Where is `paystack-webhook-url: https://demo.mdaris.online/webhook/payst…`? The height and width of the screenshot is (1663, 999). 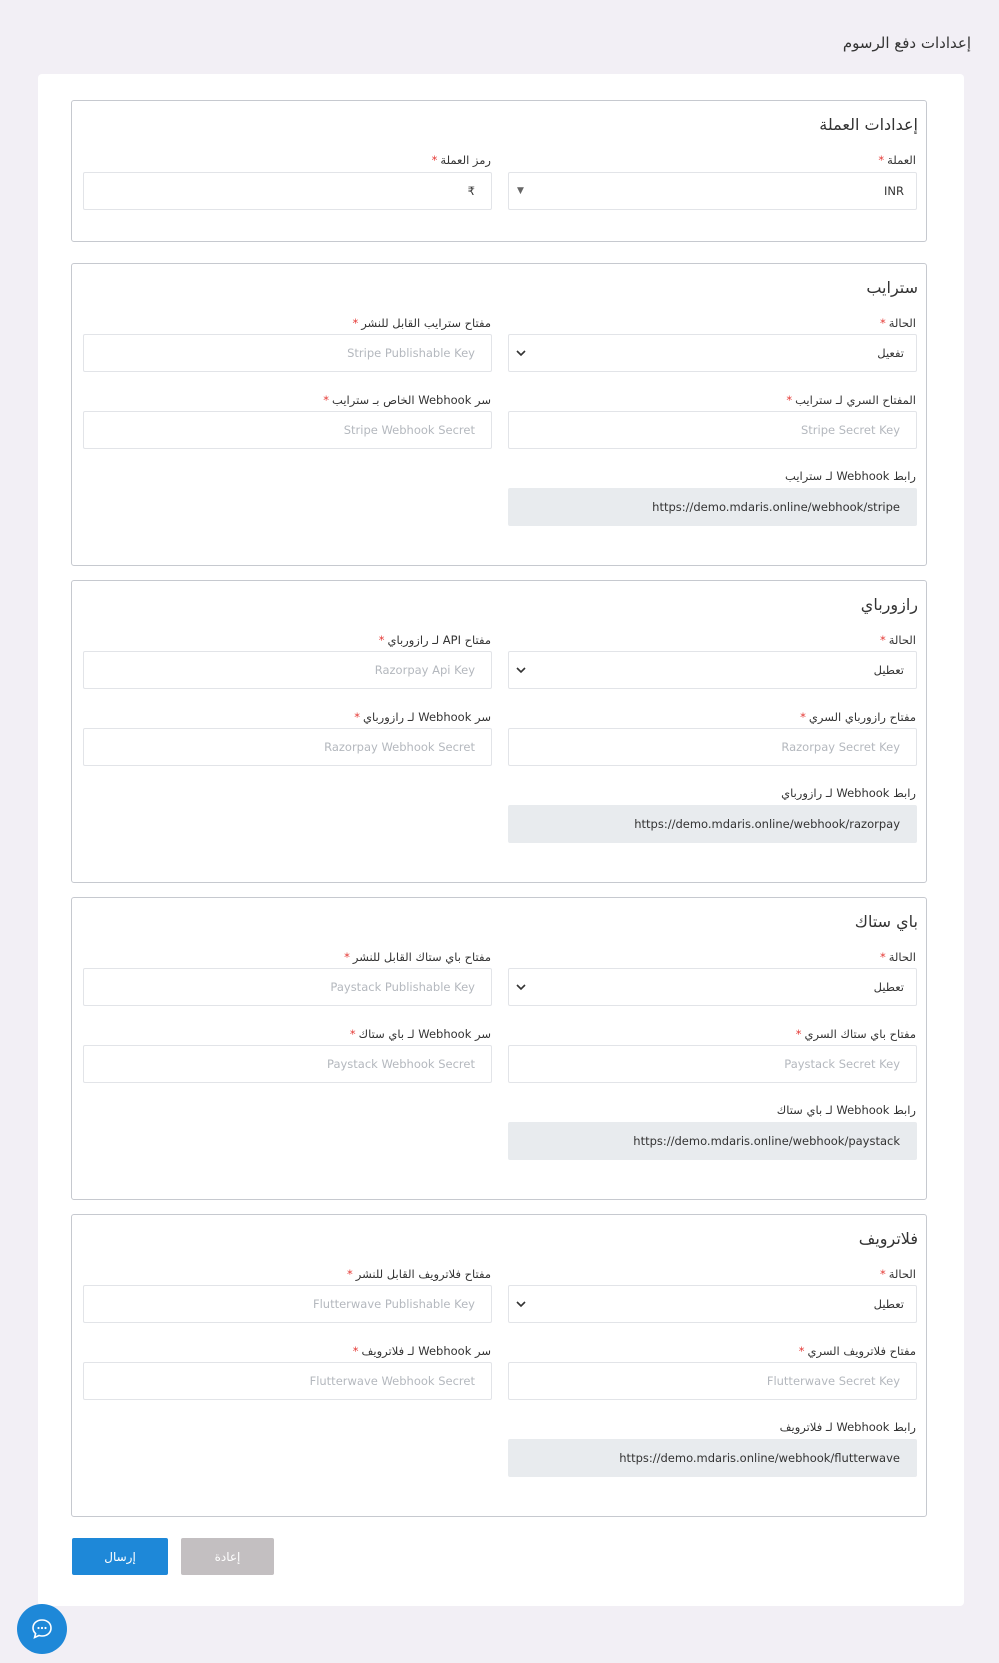
paystack-webhook-url: https://demo.mdaris.online/webhook/payst… is located at coordinates (712, 1141).